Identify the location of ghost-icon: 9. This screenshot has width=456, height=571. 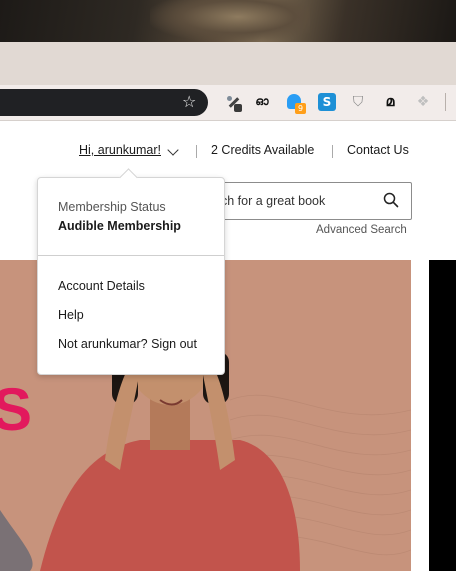
(296, 103).